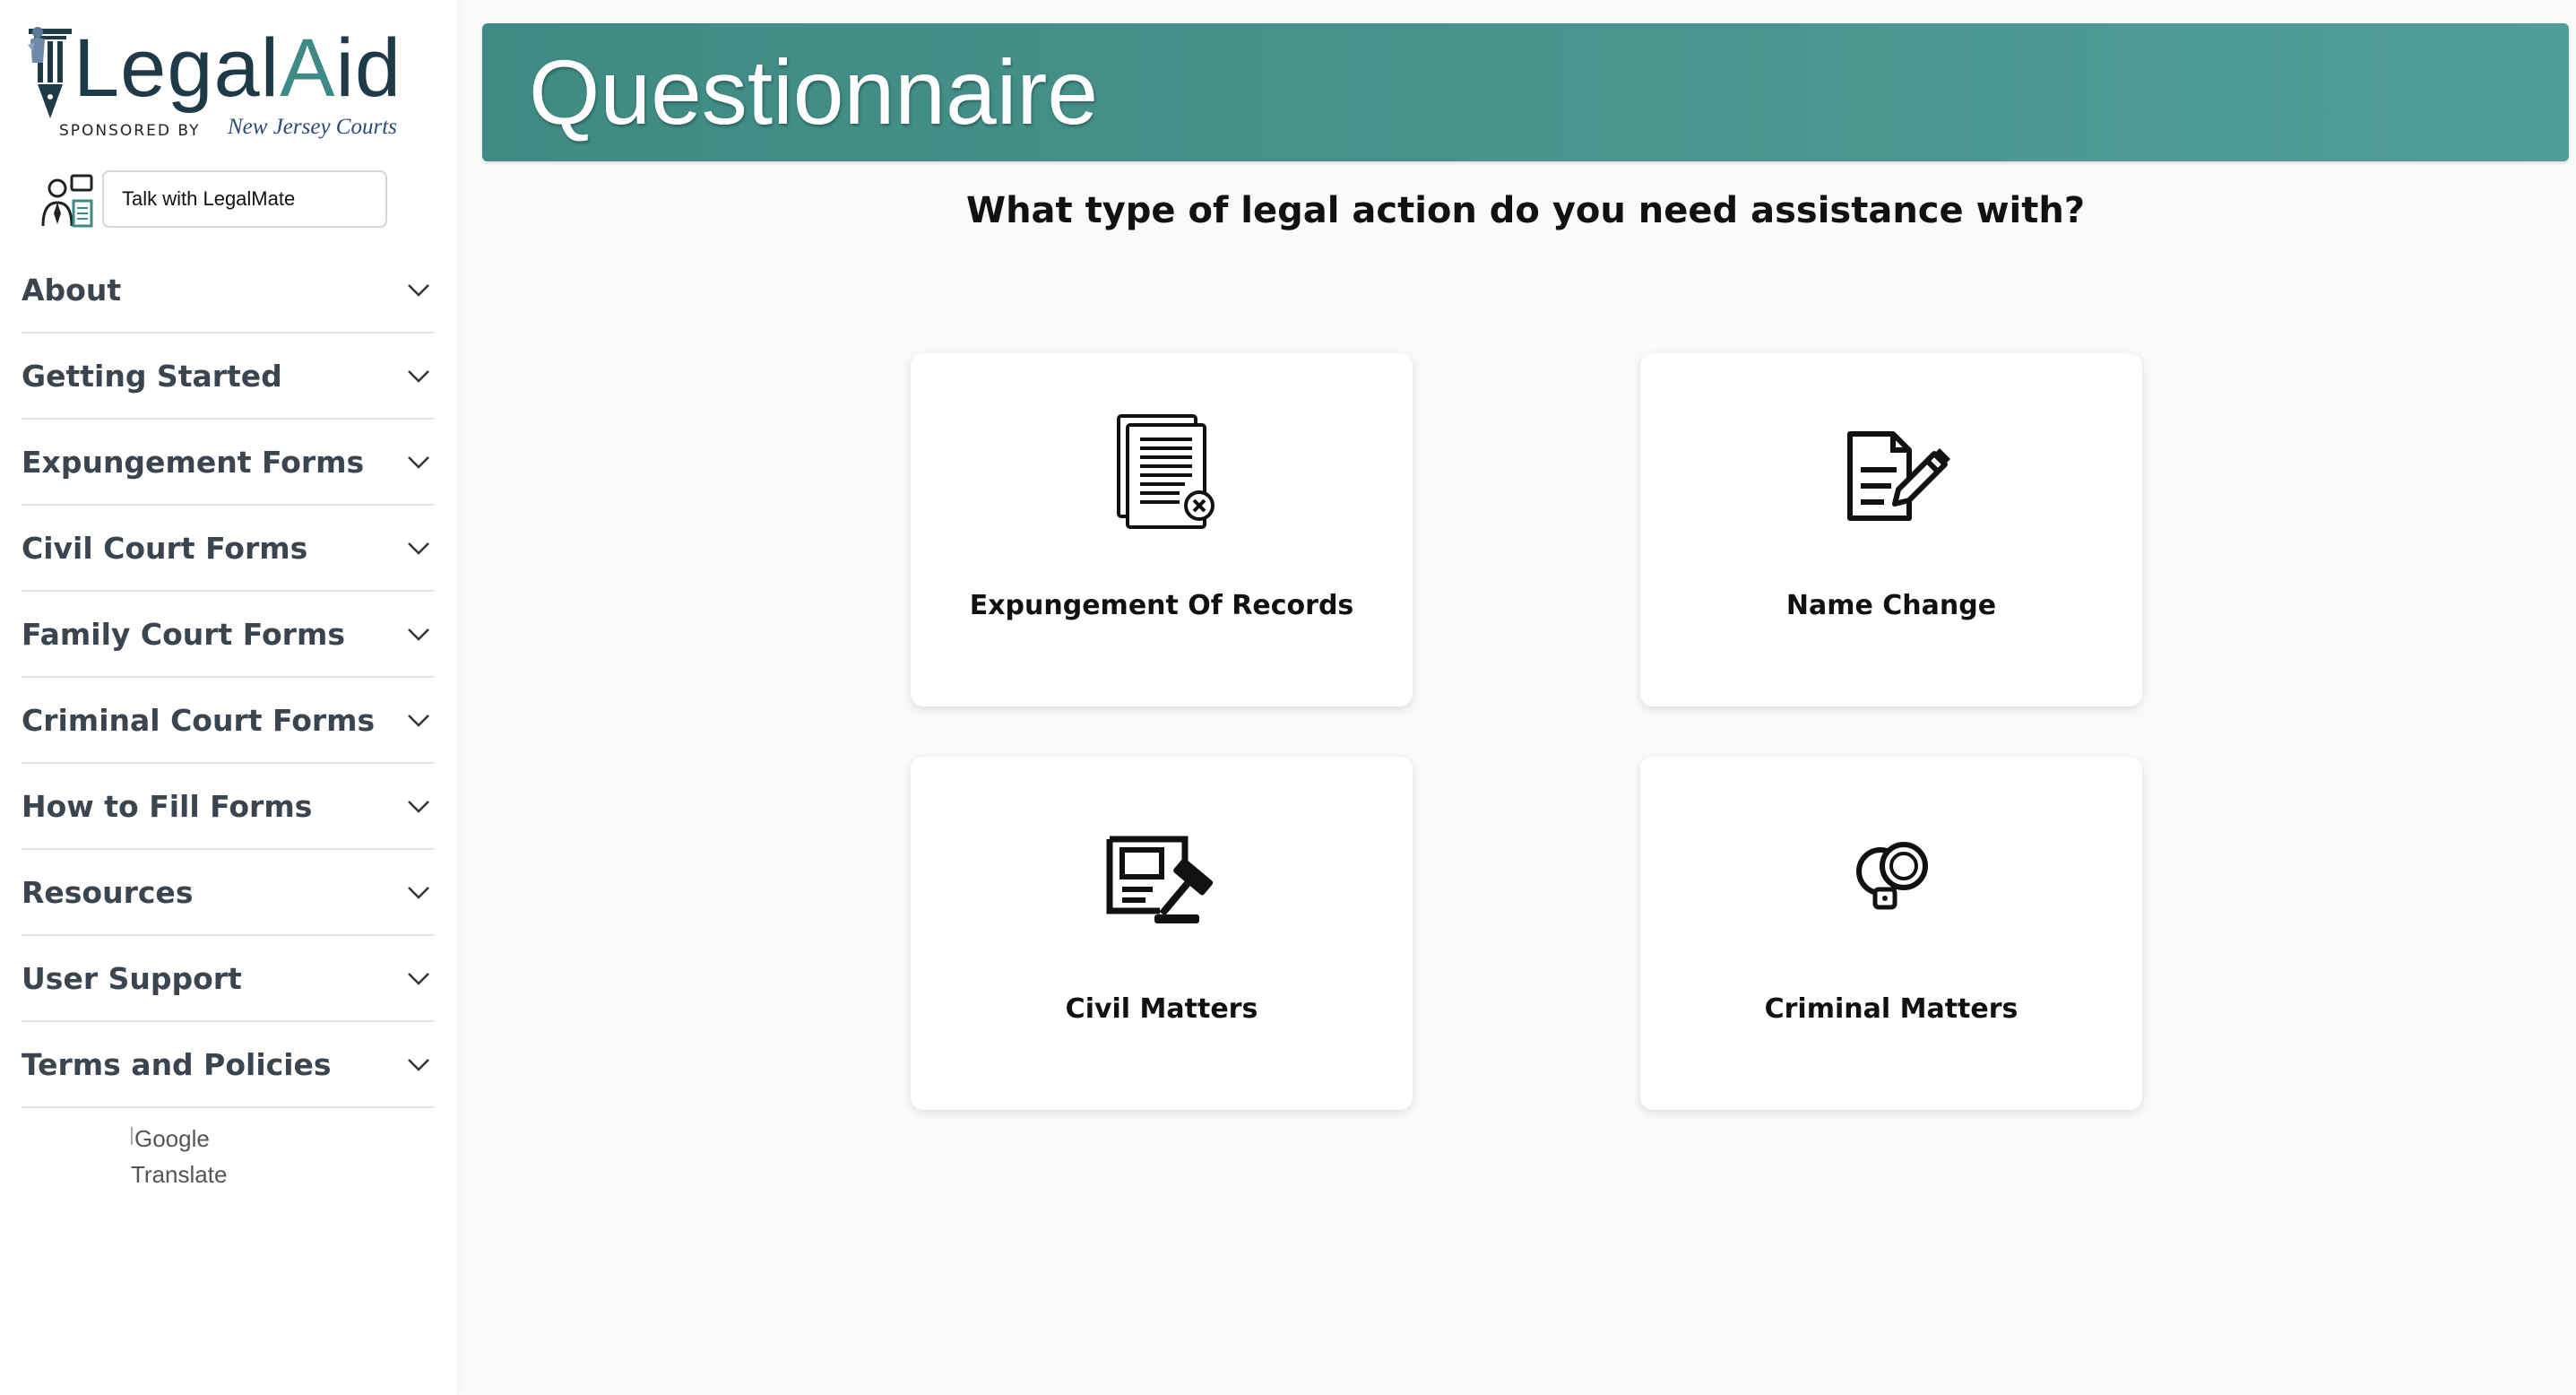 The width and height of the screenshot is (2576, 1395). Describe the element at coordinates (108, 892) in the screenshot. I see `sidebar-item-label: Resources` at that location.